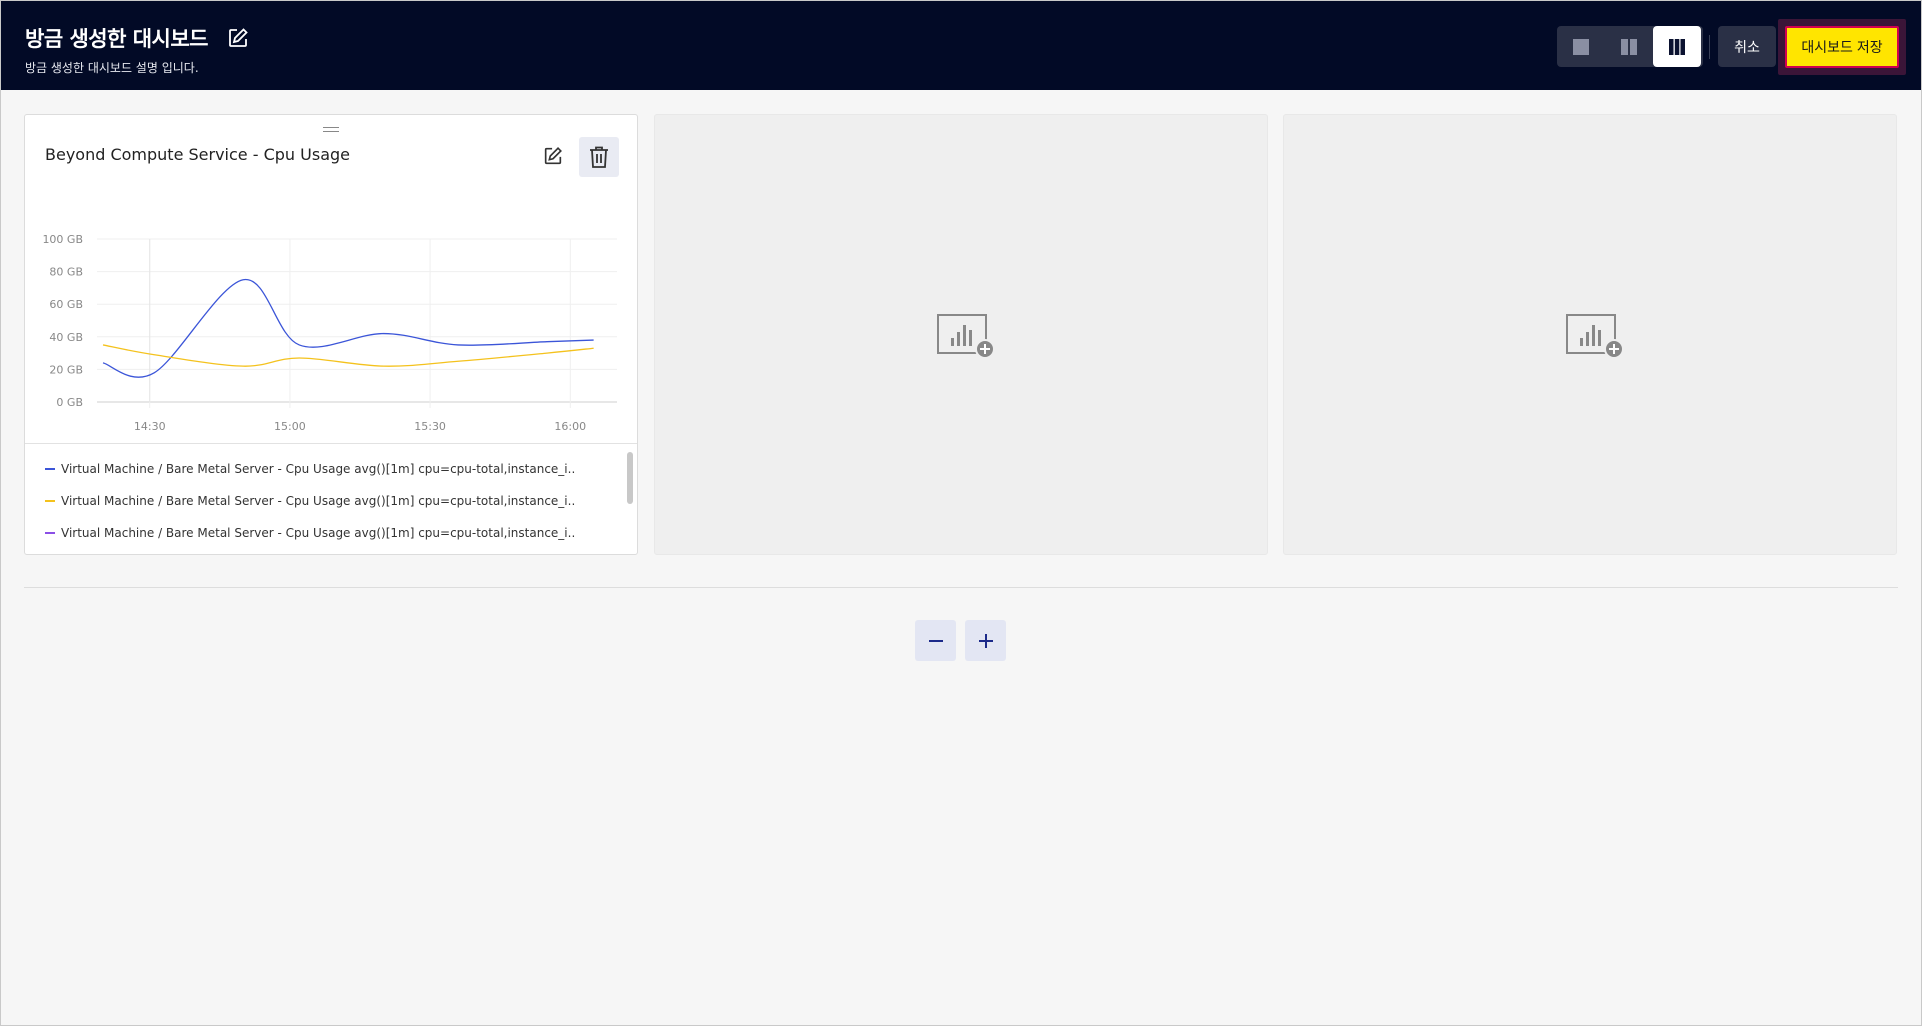  I want to click on layout-selector, so click(1630, 46).